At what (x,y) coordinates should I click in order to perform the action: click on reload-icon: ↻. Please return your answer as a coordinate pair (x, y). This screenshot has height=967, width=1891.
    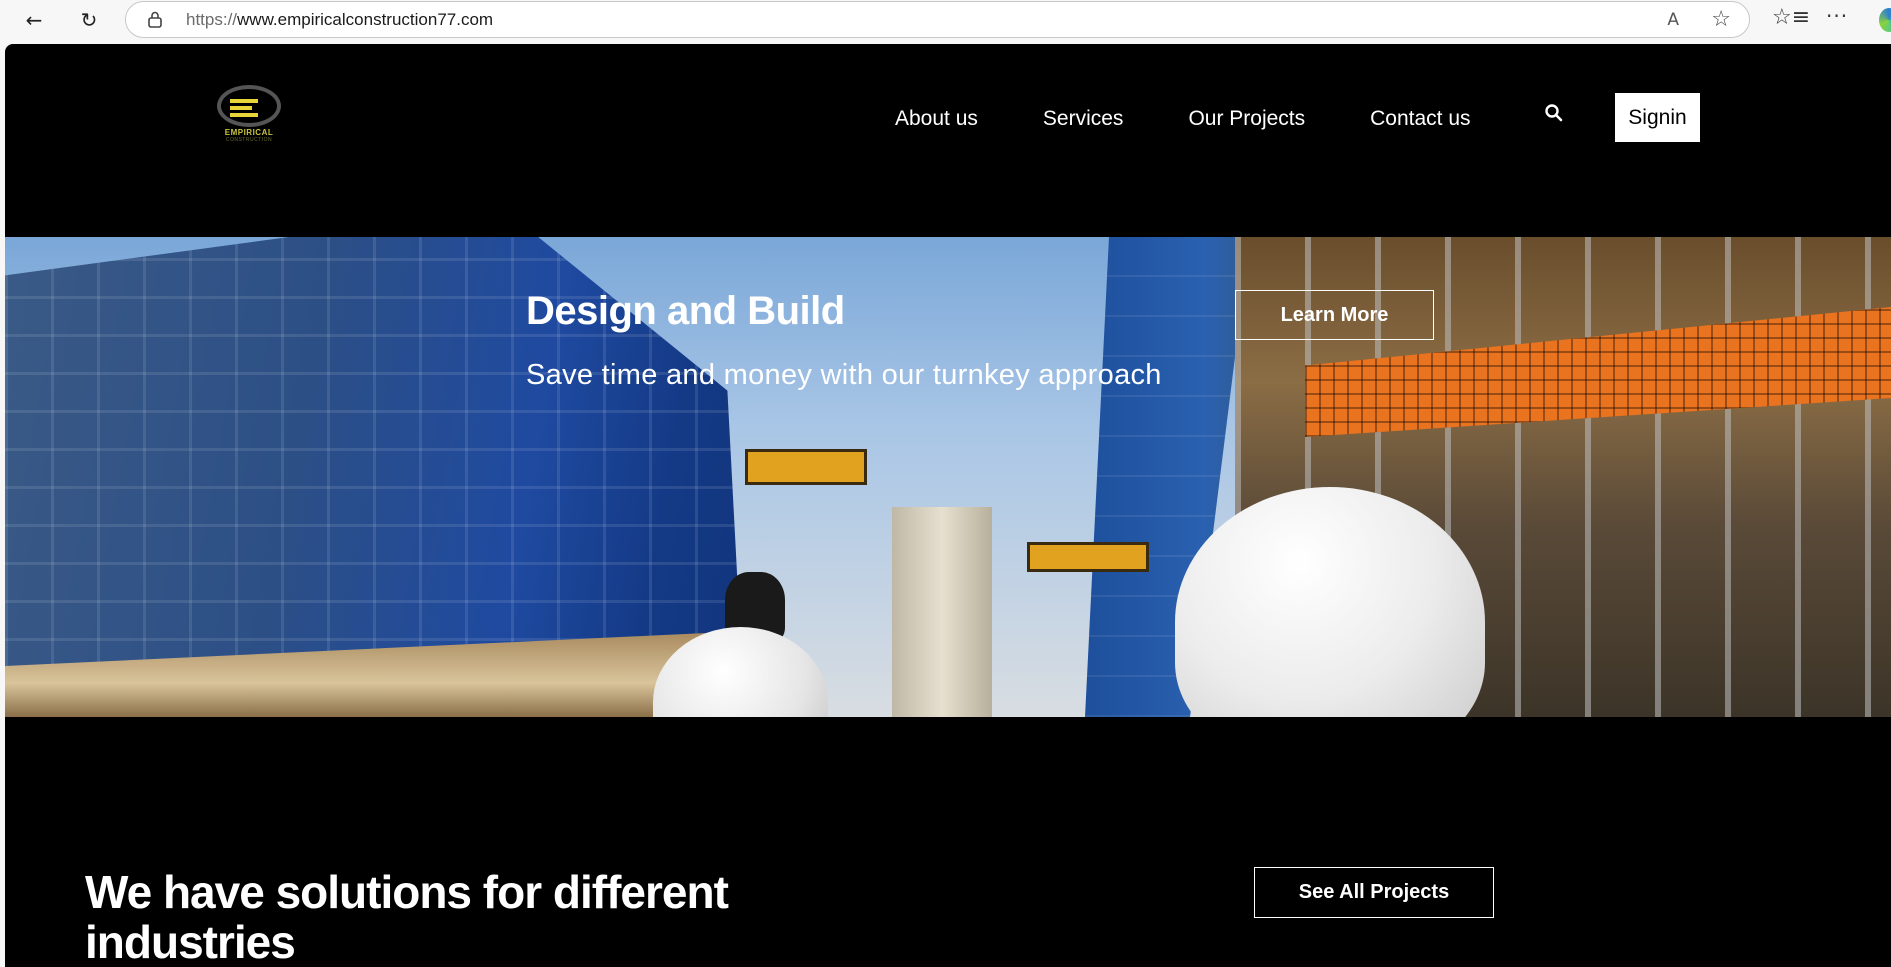
    Looking at the image, I should click on (89, 20).